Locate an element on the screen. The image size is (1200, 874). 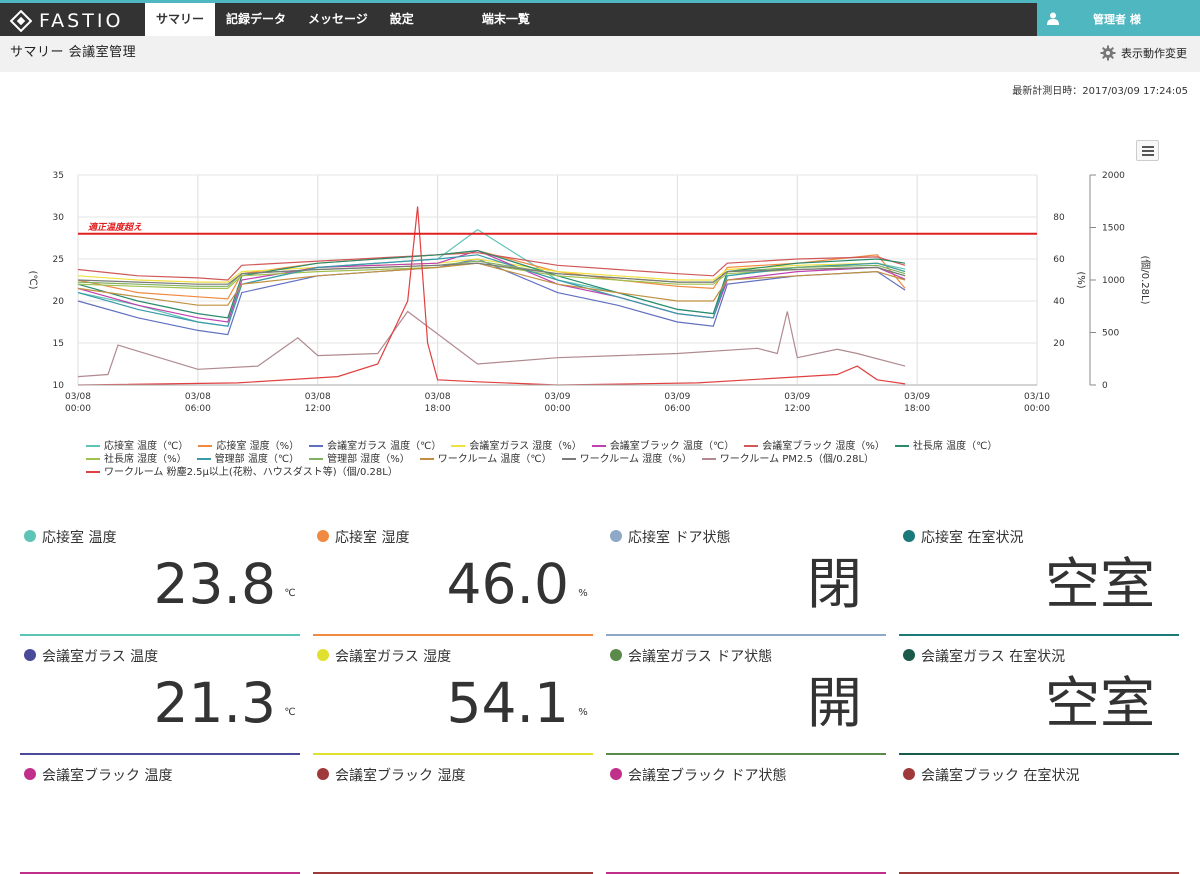
sensor-card: 会議室ブラック ドア状態 is located at coordinates (746, 817).